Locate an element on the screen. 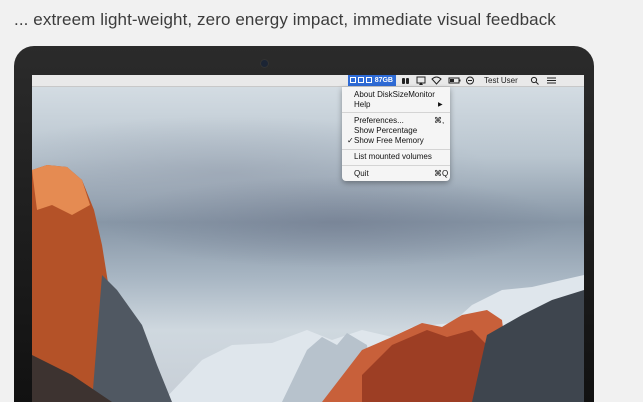 The height and width of the screenshot is (402, 643). disk-size-label: 87GB is located at coordinates (383, 80).